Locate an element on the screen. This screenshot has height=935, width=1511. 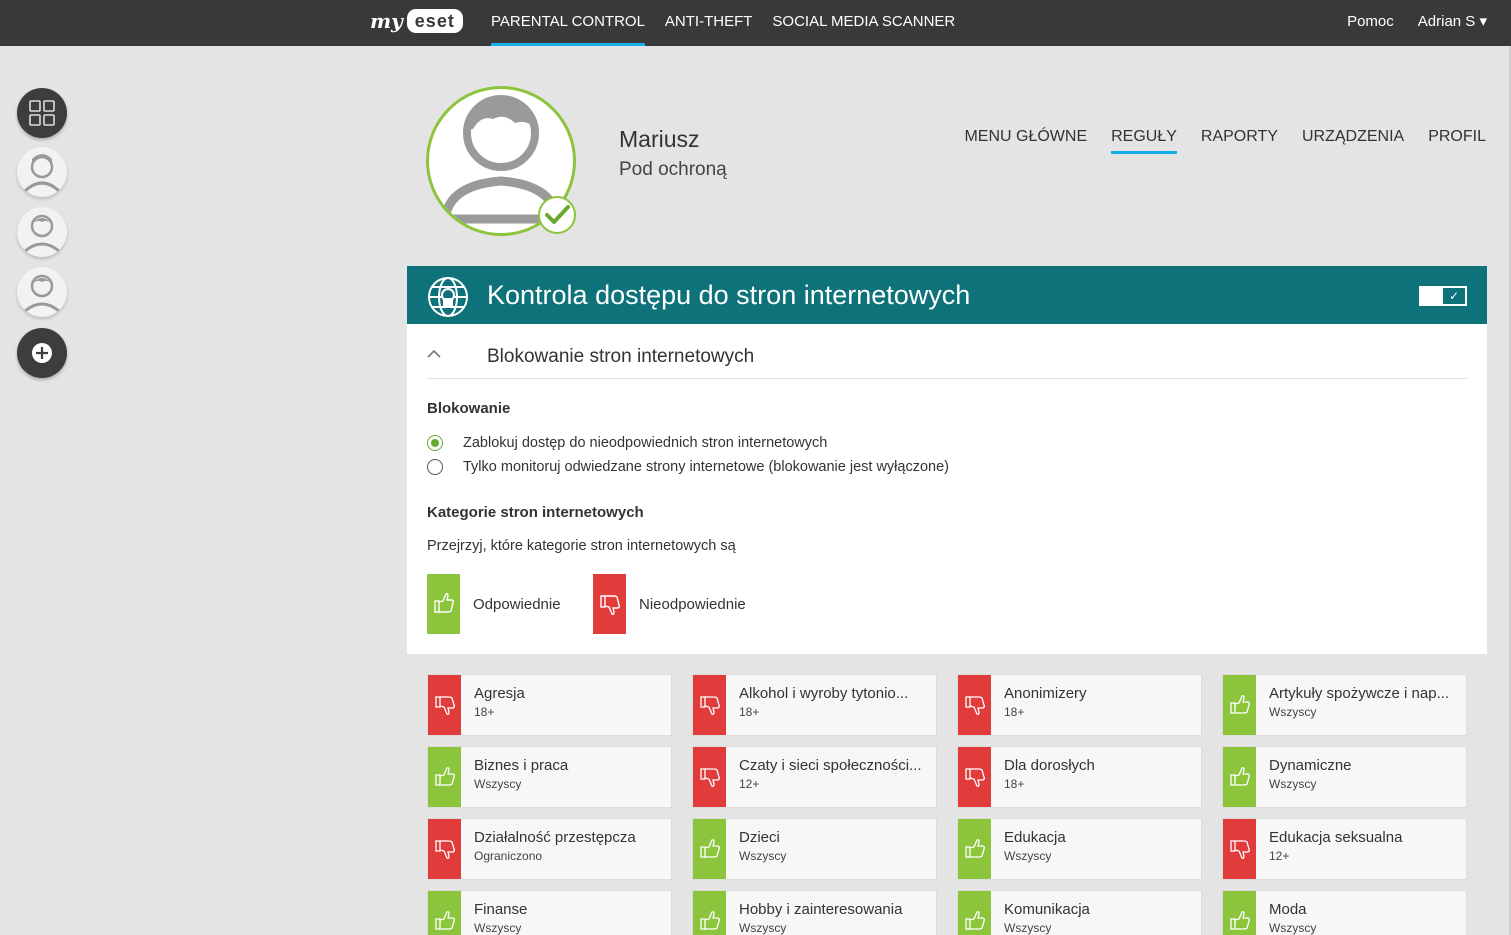
category-tile: Agresja 18+ is located at coordinates (549, 705).